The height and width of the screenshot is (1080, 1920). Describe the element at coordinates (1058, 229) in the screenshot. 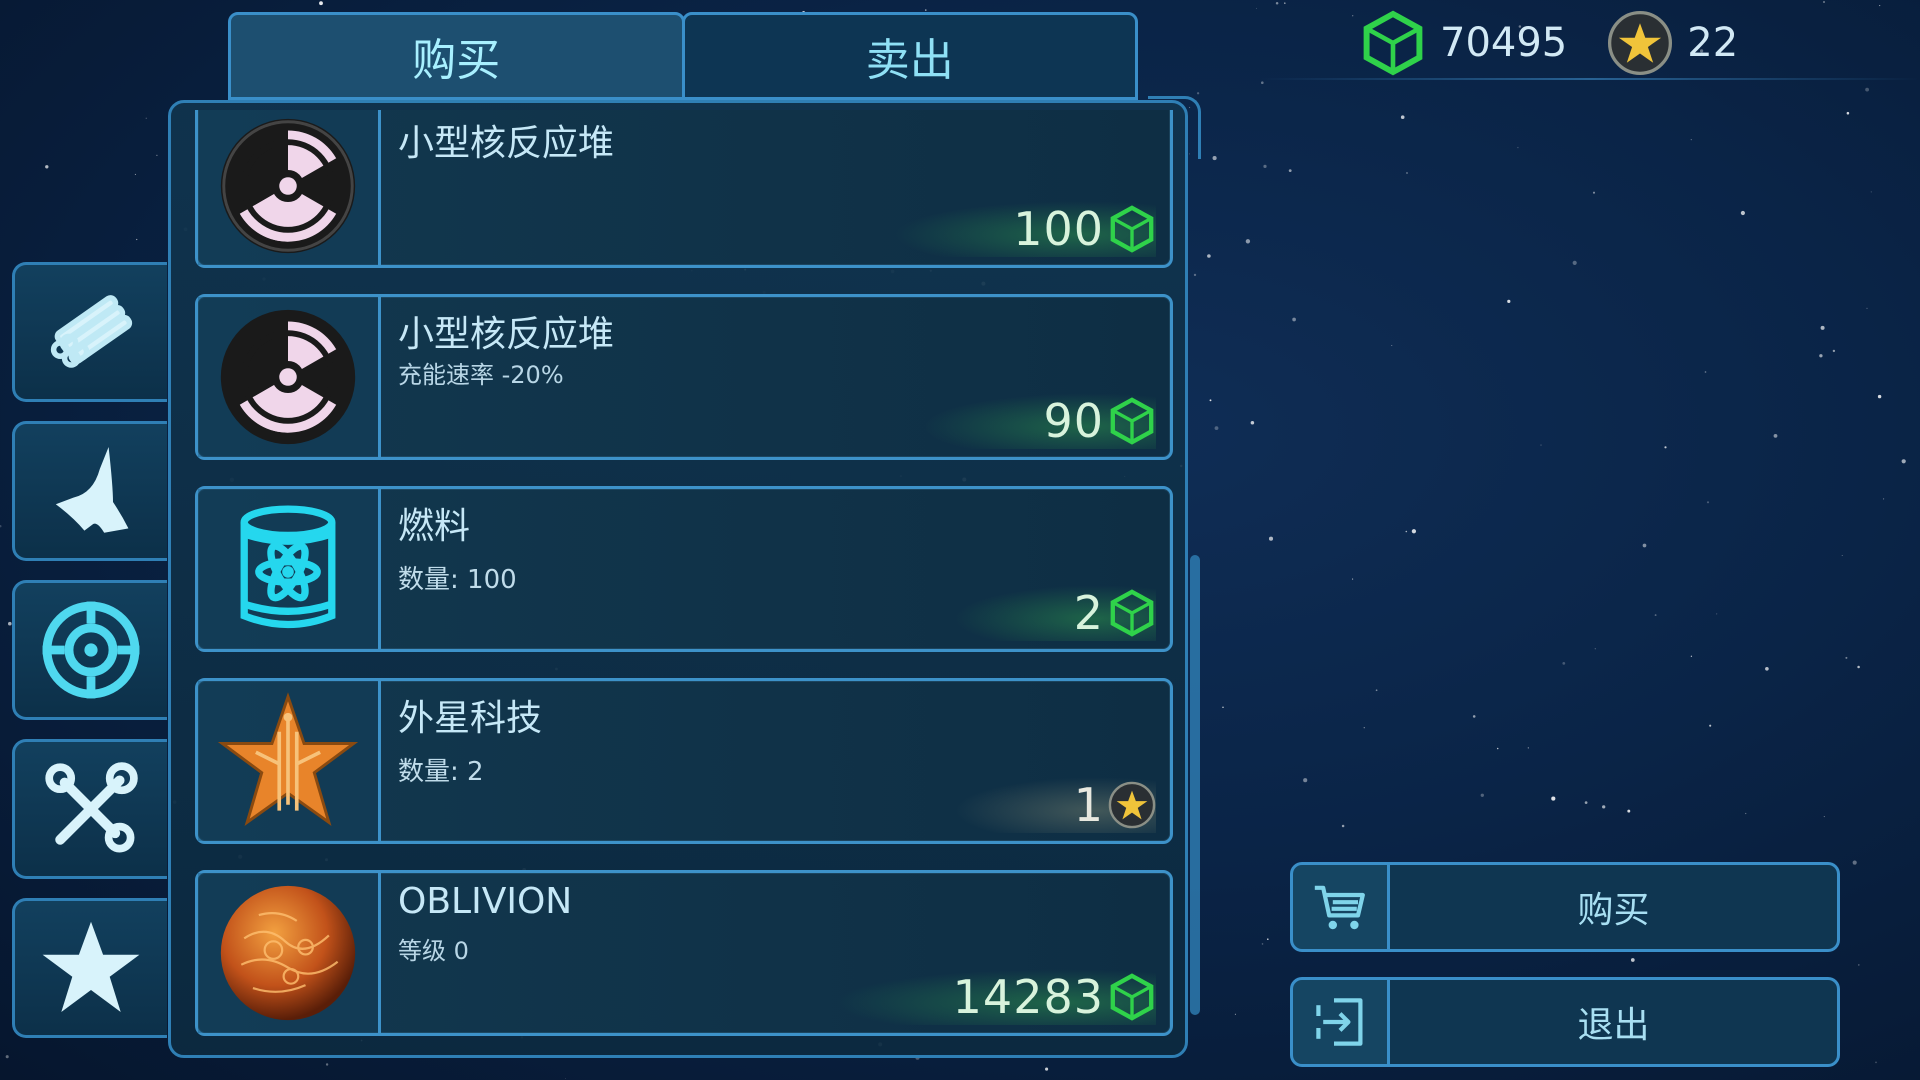

I see `price-value: 100` at that location.